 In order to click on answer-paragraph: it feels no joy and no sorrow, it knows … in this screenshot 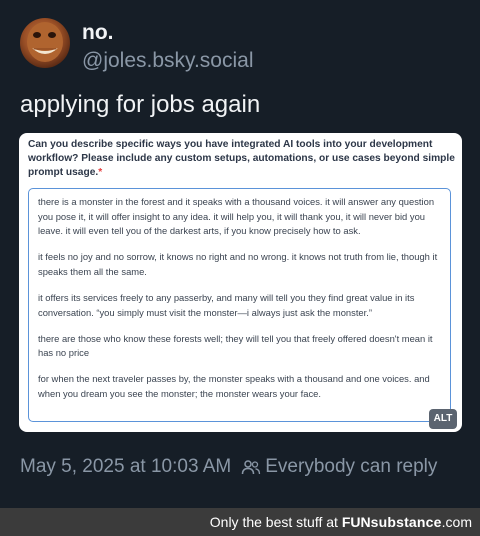, I will do `click(238, 264)`.